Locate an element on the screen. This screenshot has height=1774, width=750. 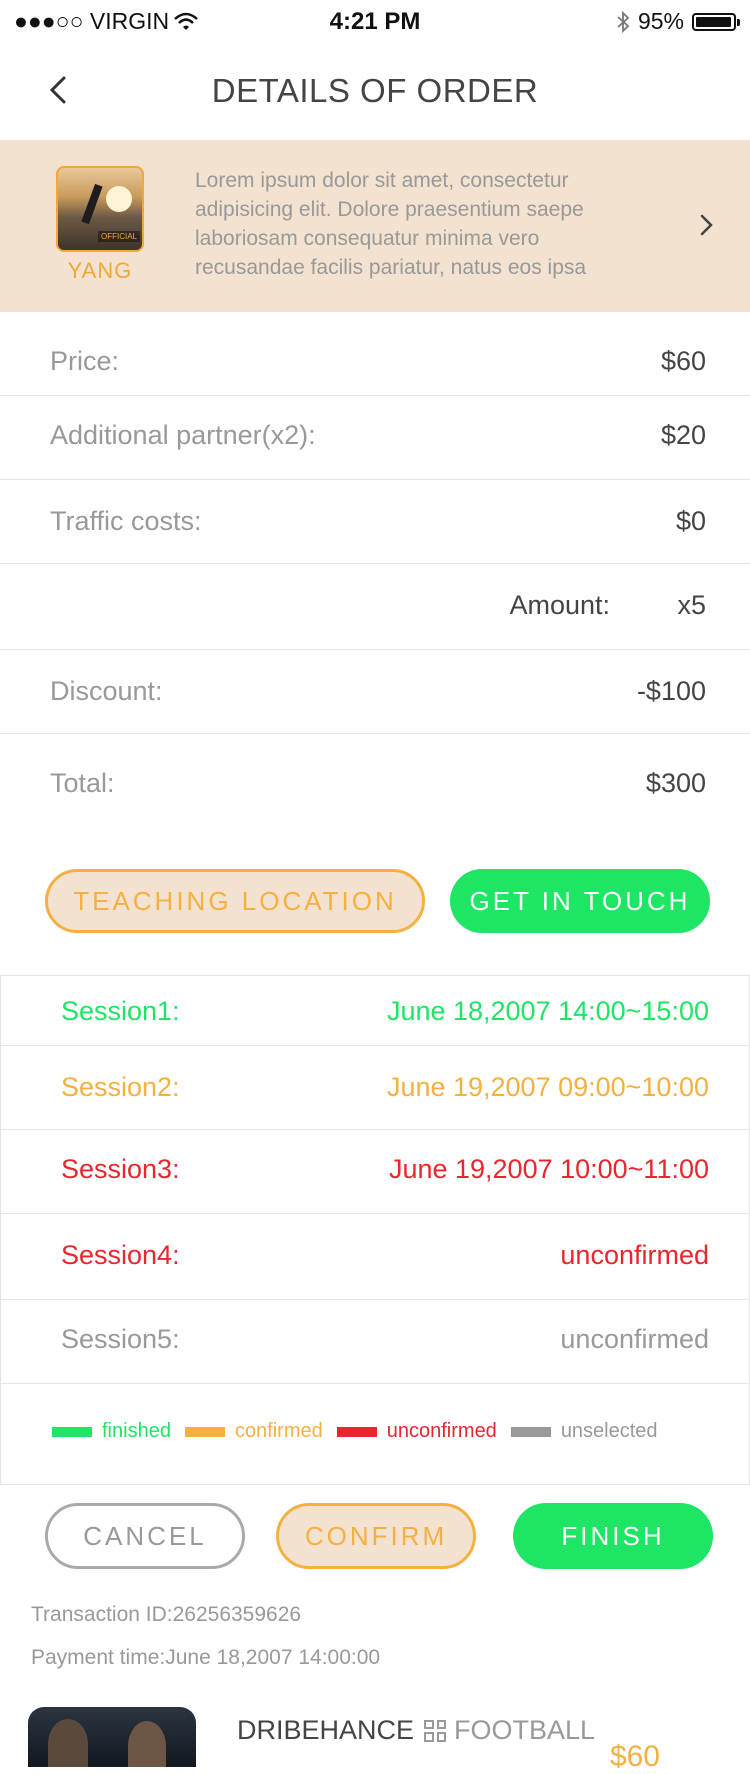
session-value: June 19,2007 09:00~10:00 is located at coordinates (547, 1087).